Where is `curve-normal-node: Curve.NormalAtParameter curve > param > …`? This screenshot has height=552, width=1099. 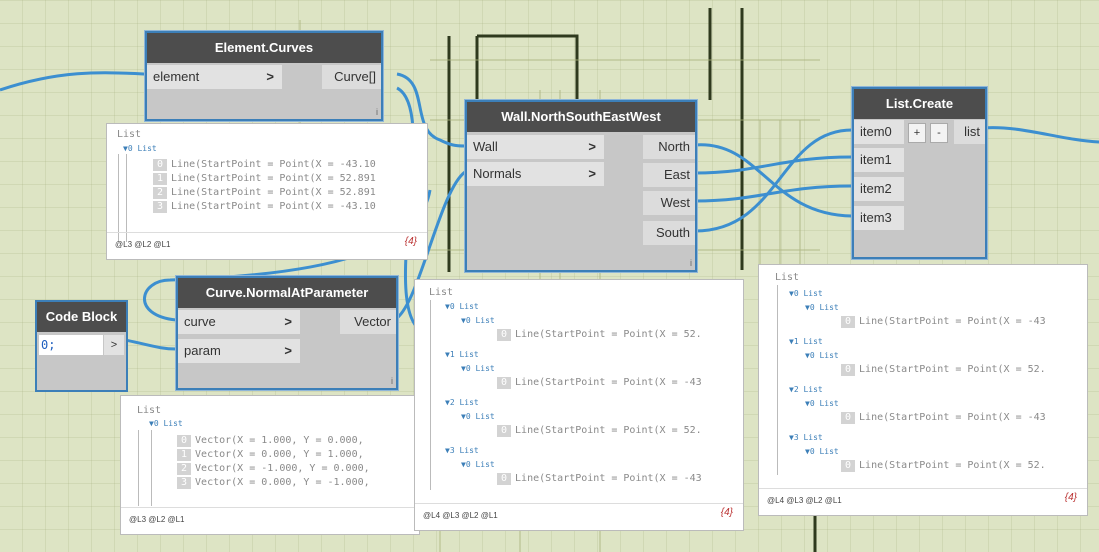
curve-normal-node: Curve.NormalAtParameter curve > param > … is located at coordinates (287, 333).